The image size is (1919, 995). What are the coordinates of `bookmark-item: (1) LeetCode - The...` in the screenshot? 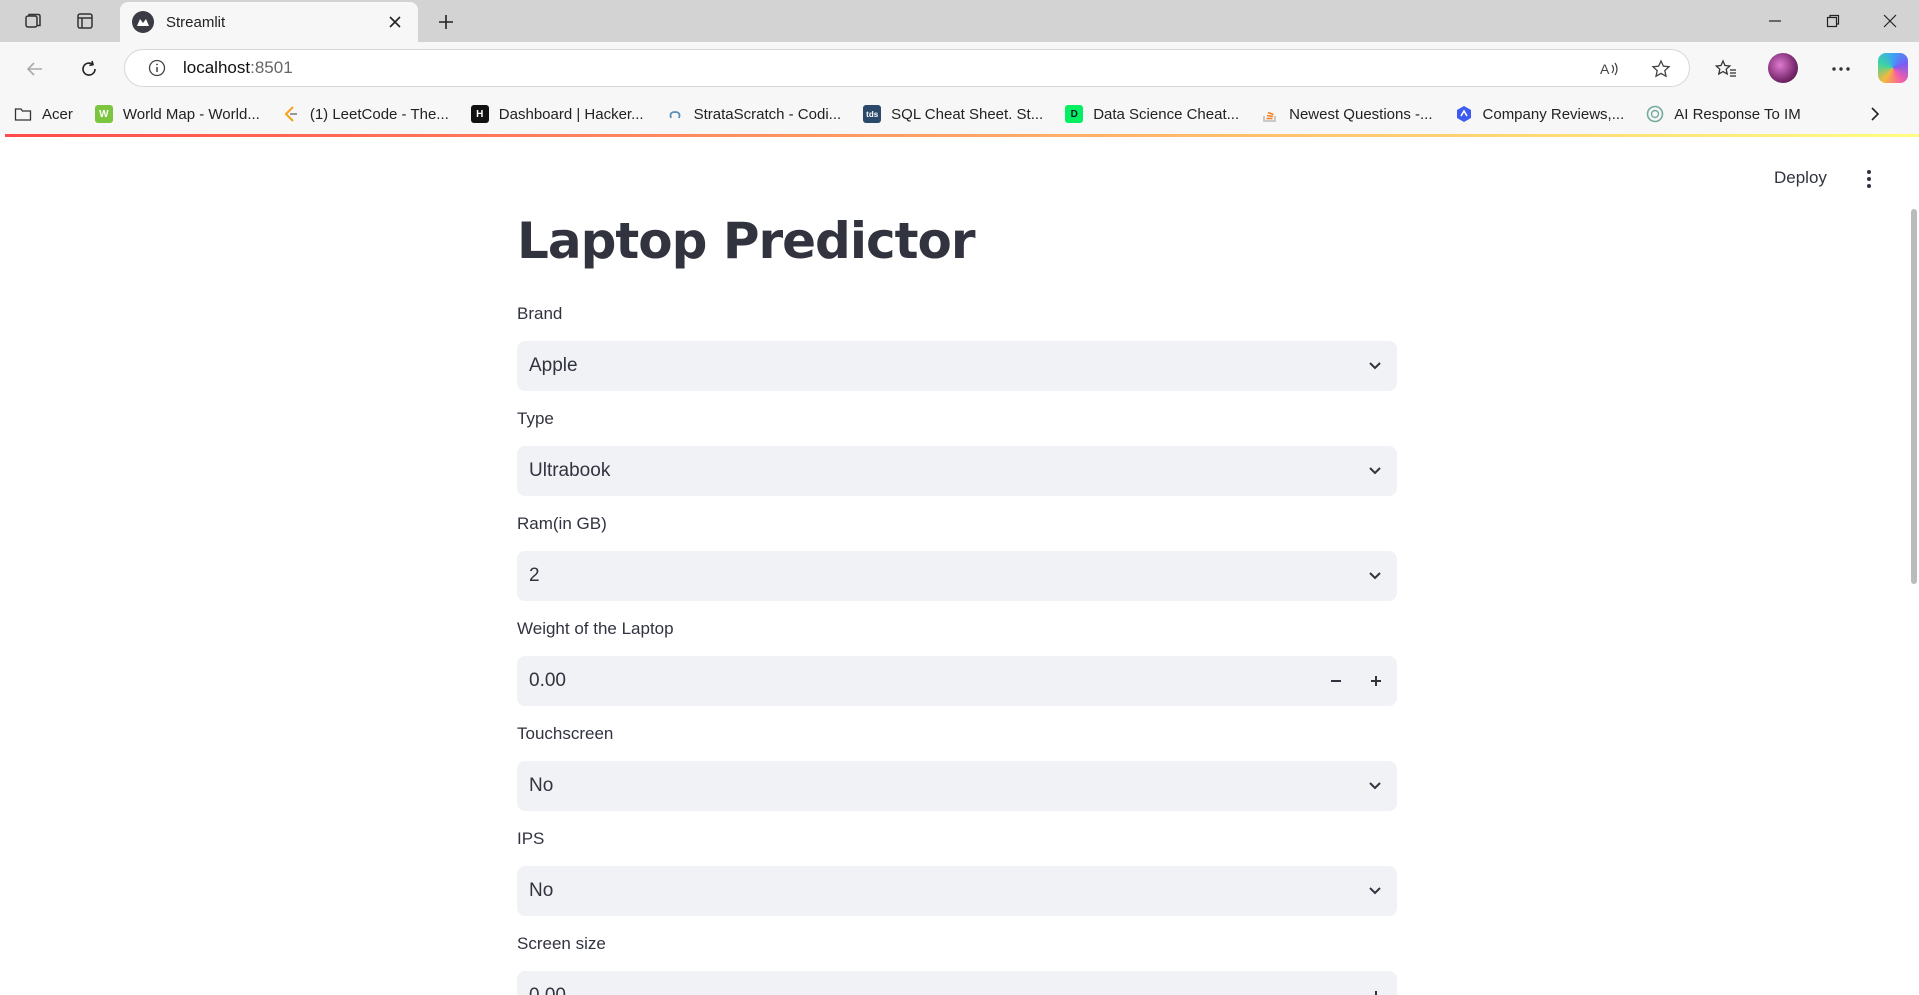 It's located at (365, 114).